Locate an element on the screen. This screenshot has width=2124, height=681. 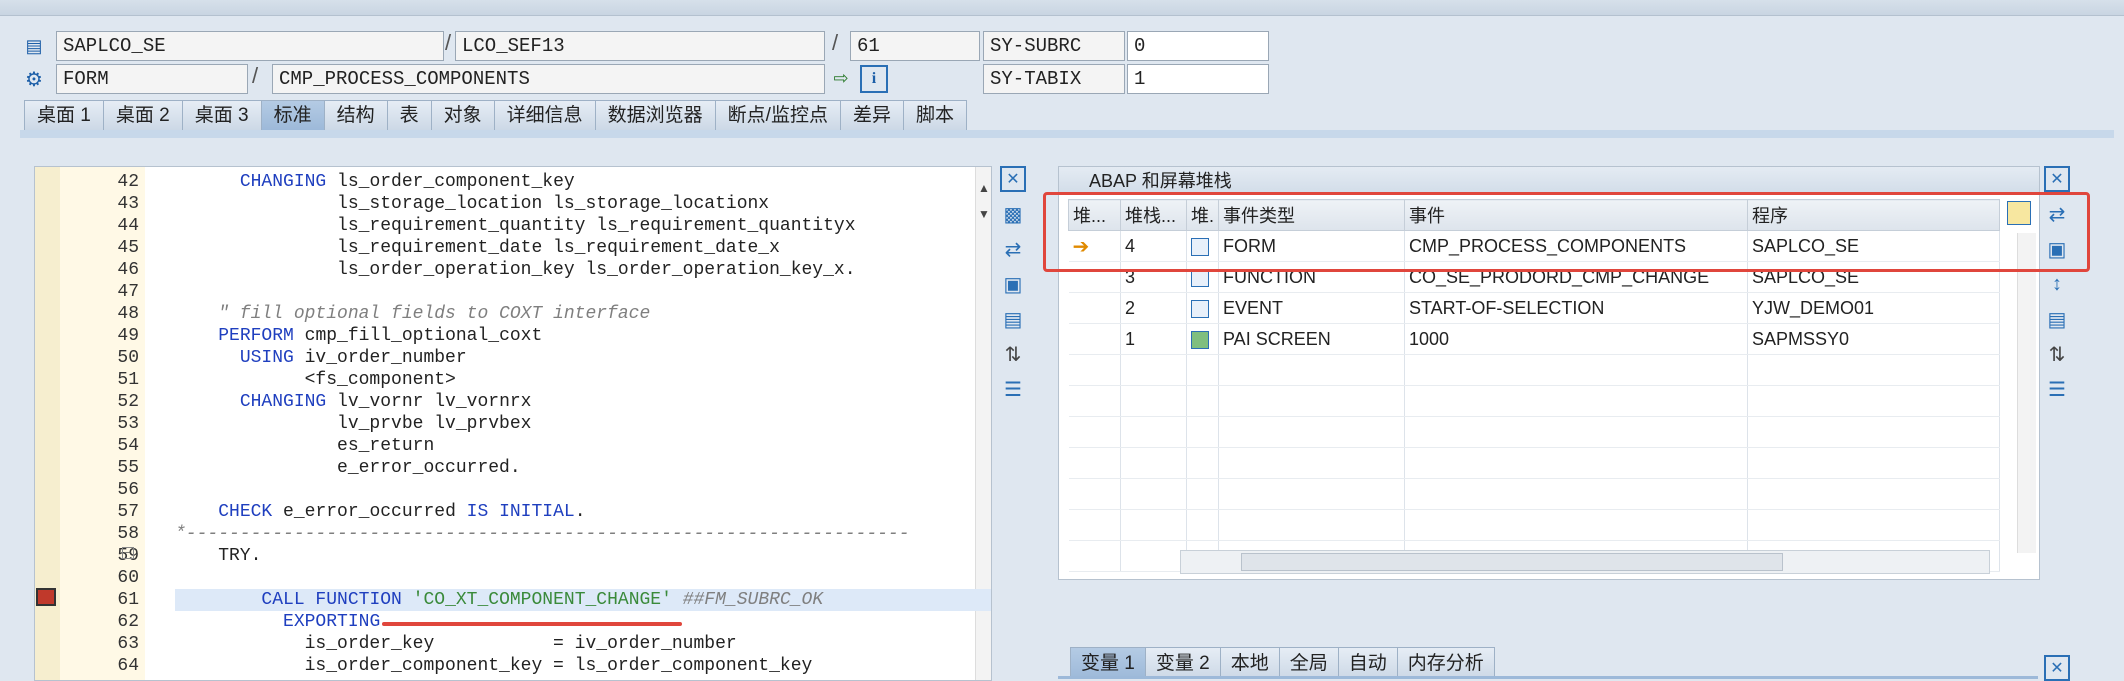
table-row: 1 PAI SCREEN 1000 SAPMSSY0 is located at coordinates (1534, 339).